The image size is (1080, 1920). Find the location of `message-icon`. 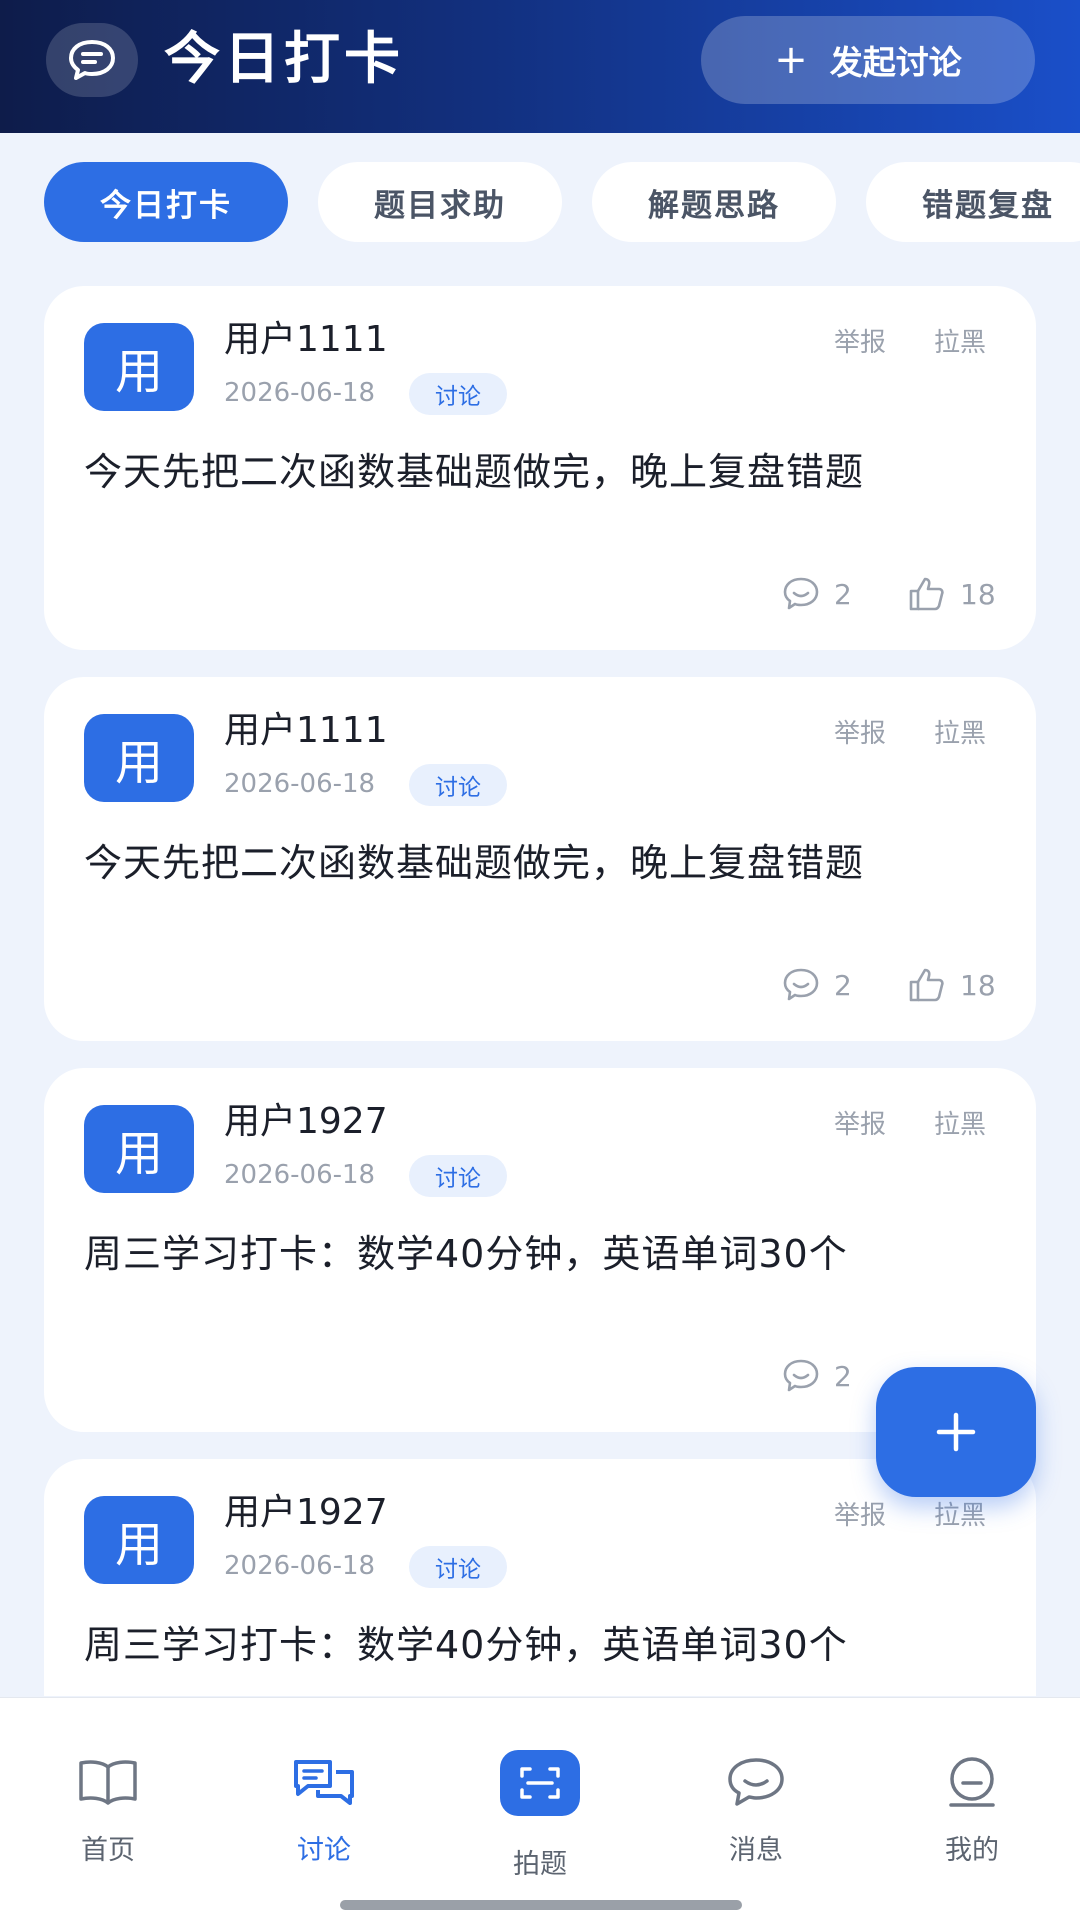

message-icon is located at coordinates (756, 1782).